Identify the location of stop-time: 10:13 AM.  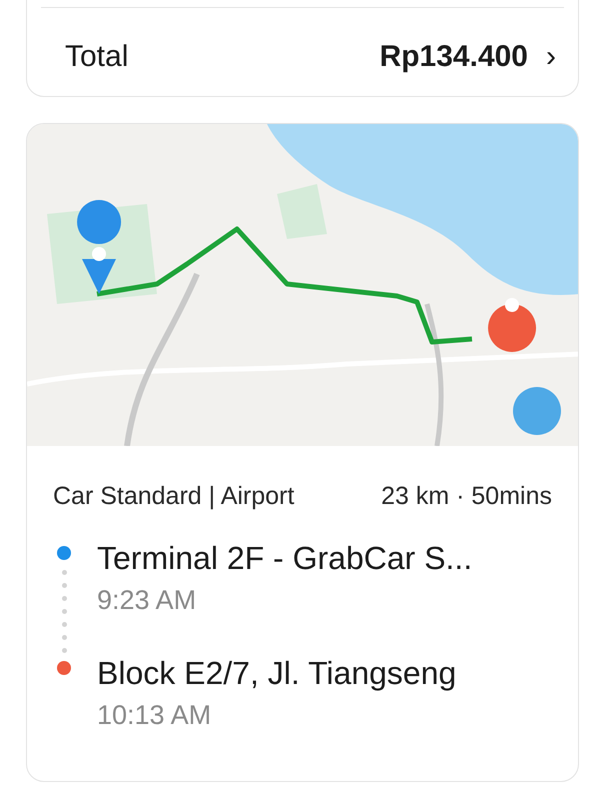
(154, 715).